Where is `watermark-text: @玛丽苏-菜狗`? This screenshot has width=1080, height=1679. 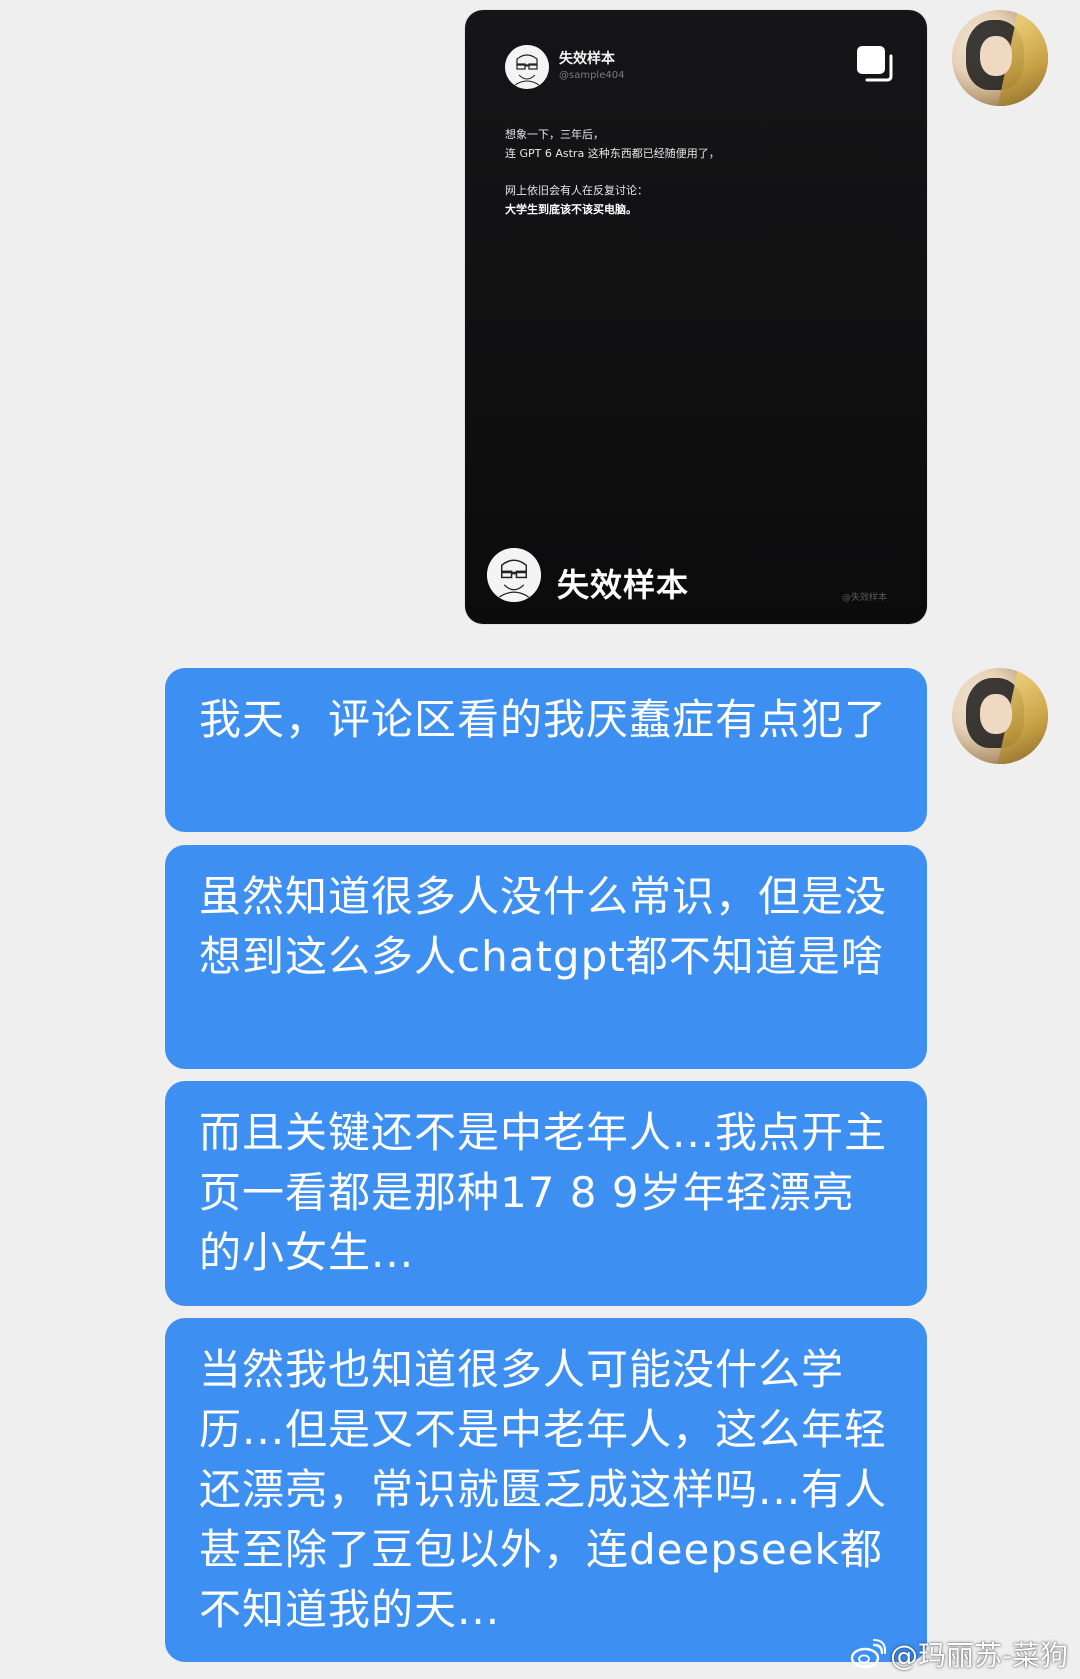
watermark-text: @玛丽苏-菜狗 is located at coordinates (979, 1655).